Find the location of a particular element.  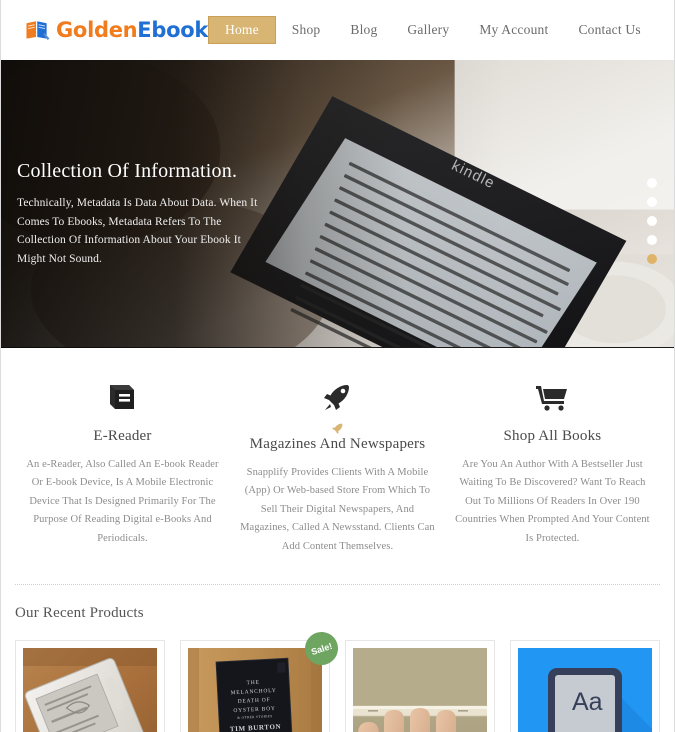

rocket-accent-icon is located at coordinates (337, 428).